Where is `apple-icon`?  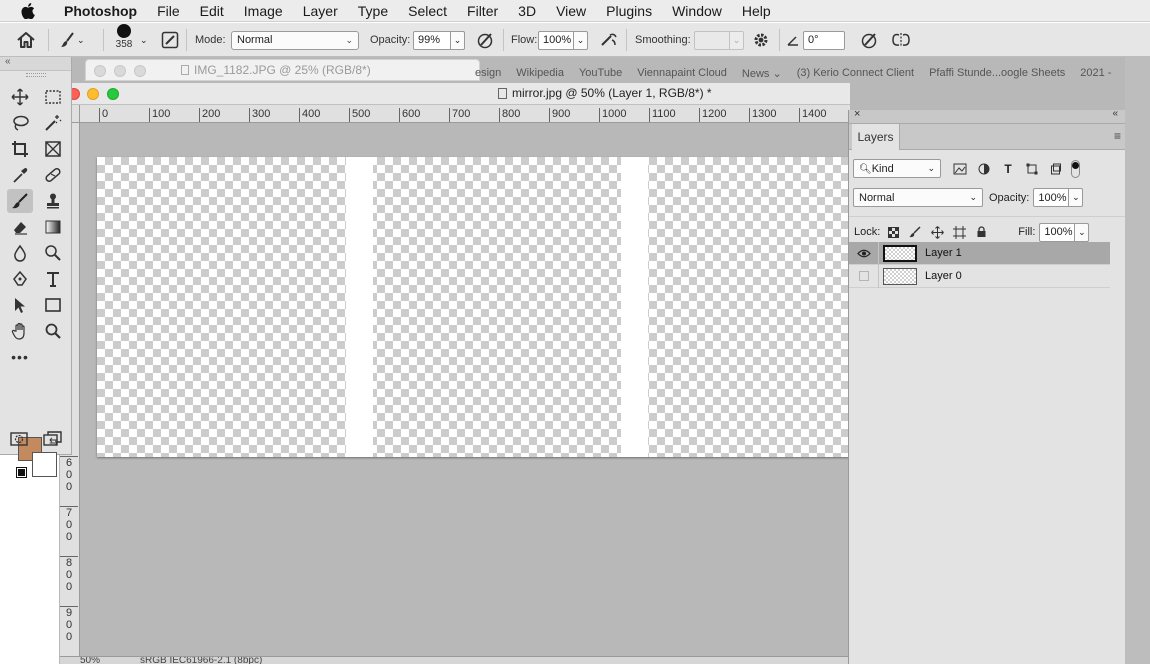
apple-icon is located at coordinates (28, 10).